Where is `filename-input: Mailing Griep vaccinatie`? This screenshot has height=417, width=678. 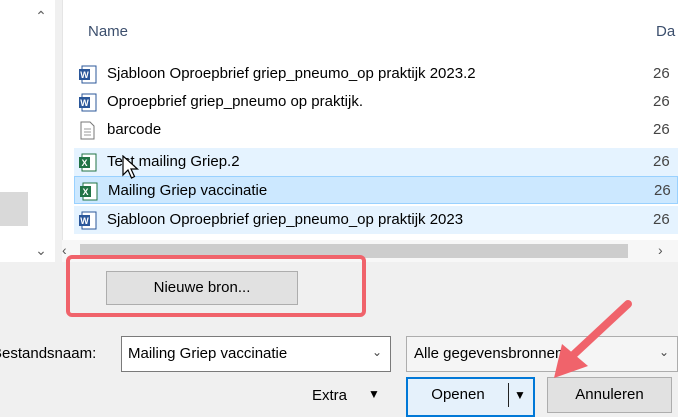 filename-input: Mailing Griep vaccinatie is located at coordinates (207, 353).